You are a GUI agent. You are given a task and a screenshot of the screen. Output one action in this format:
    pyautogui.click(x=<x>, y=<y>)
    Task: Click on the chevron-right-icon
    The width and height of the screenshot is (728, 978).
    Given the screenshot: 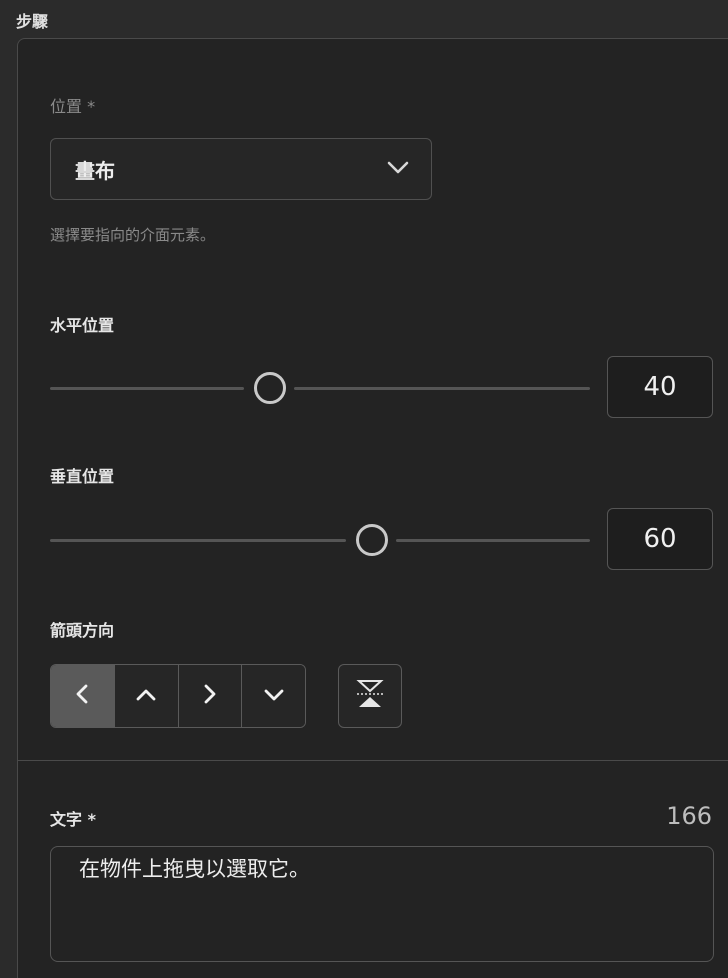 What is the action you would take?
    pyautogui.click(x=210, y=696)
    